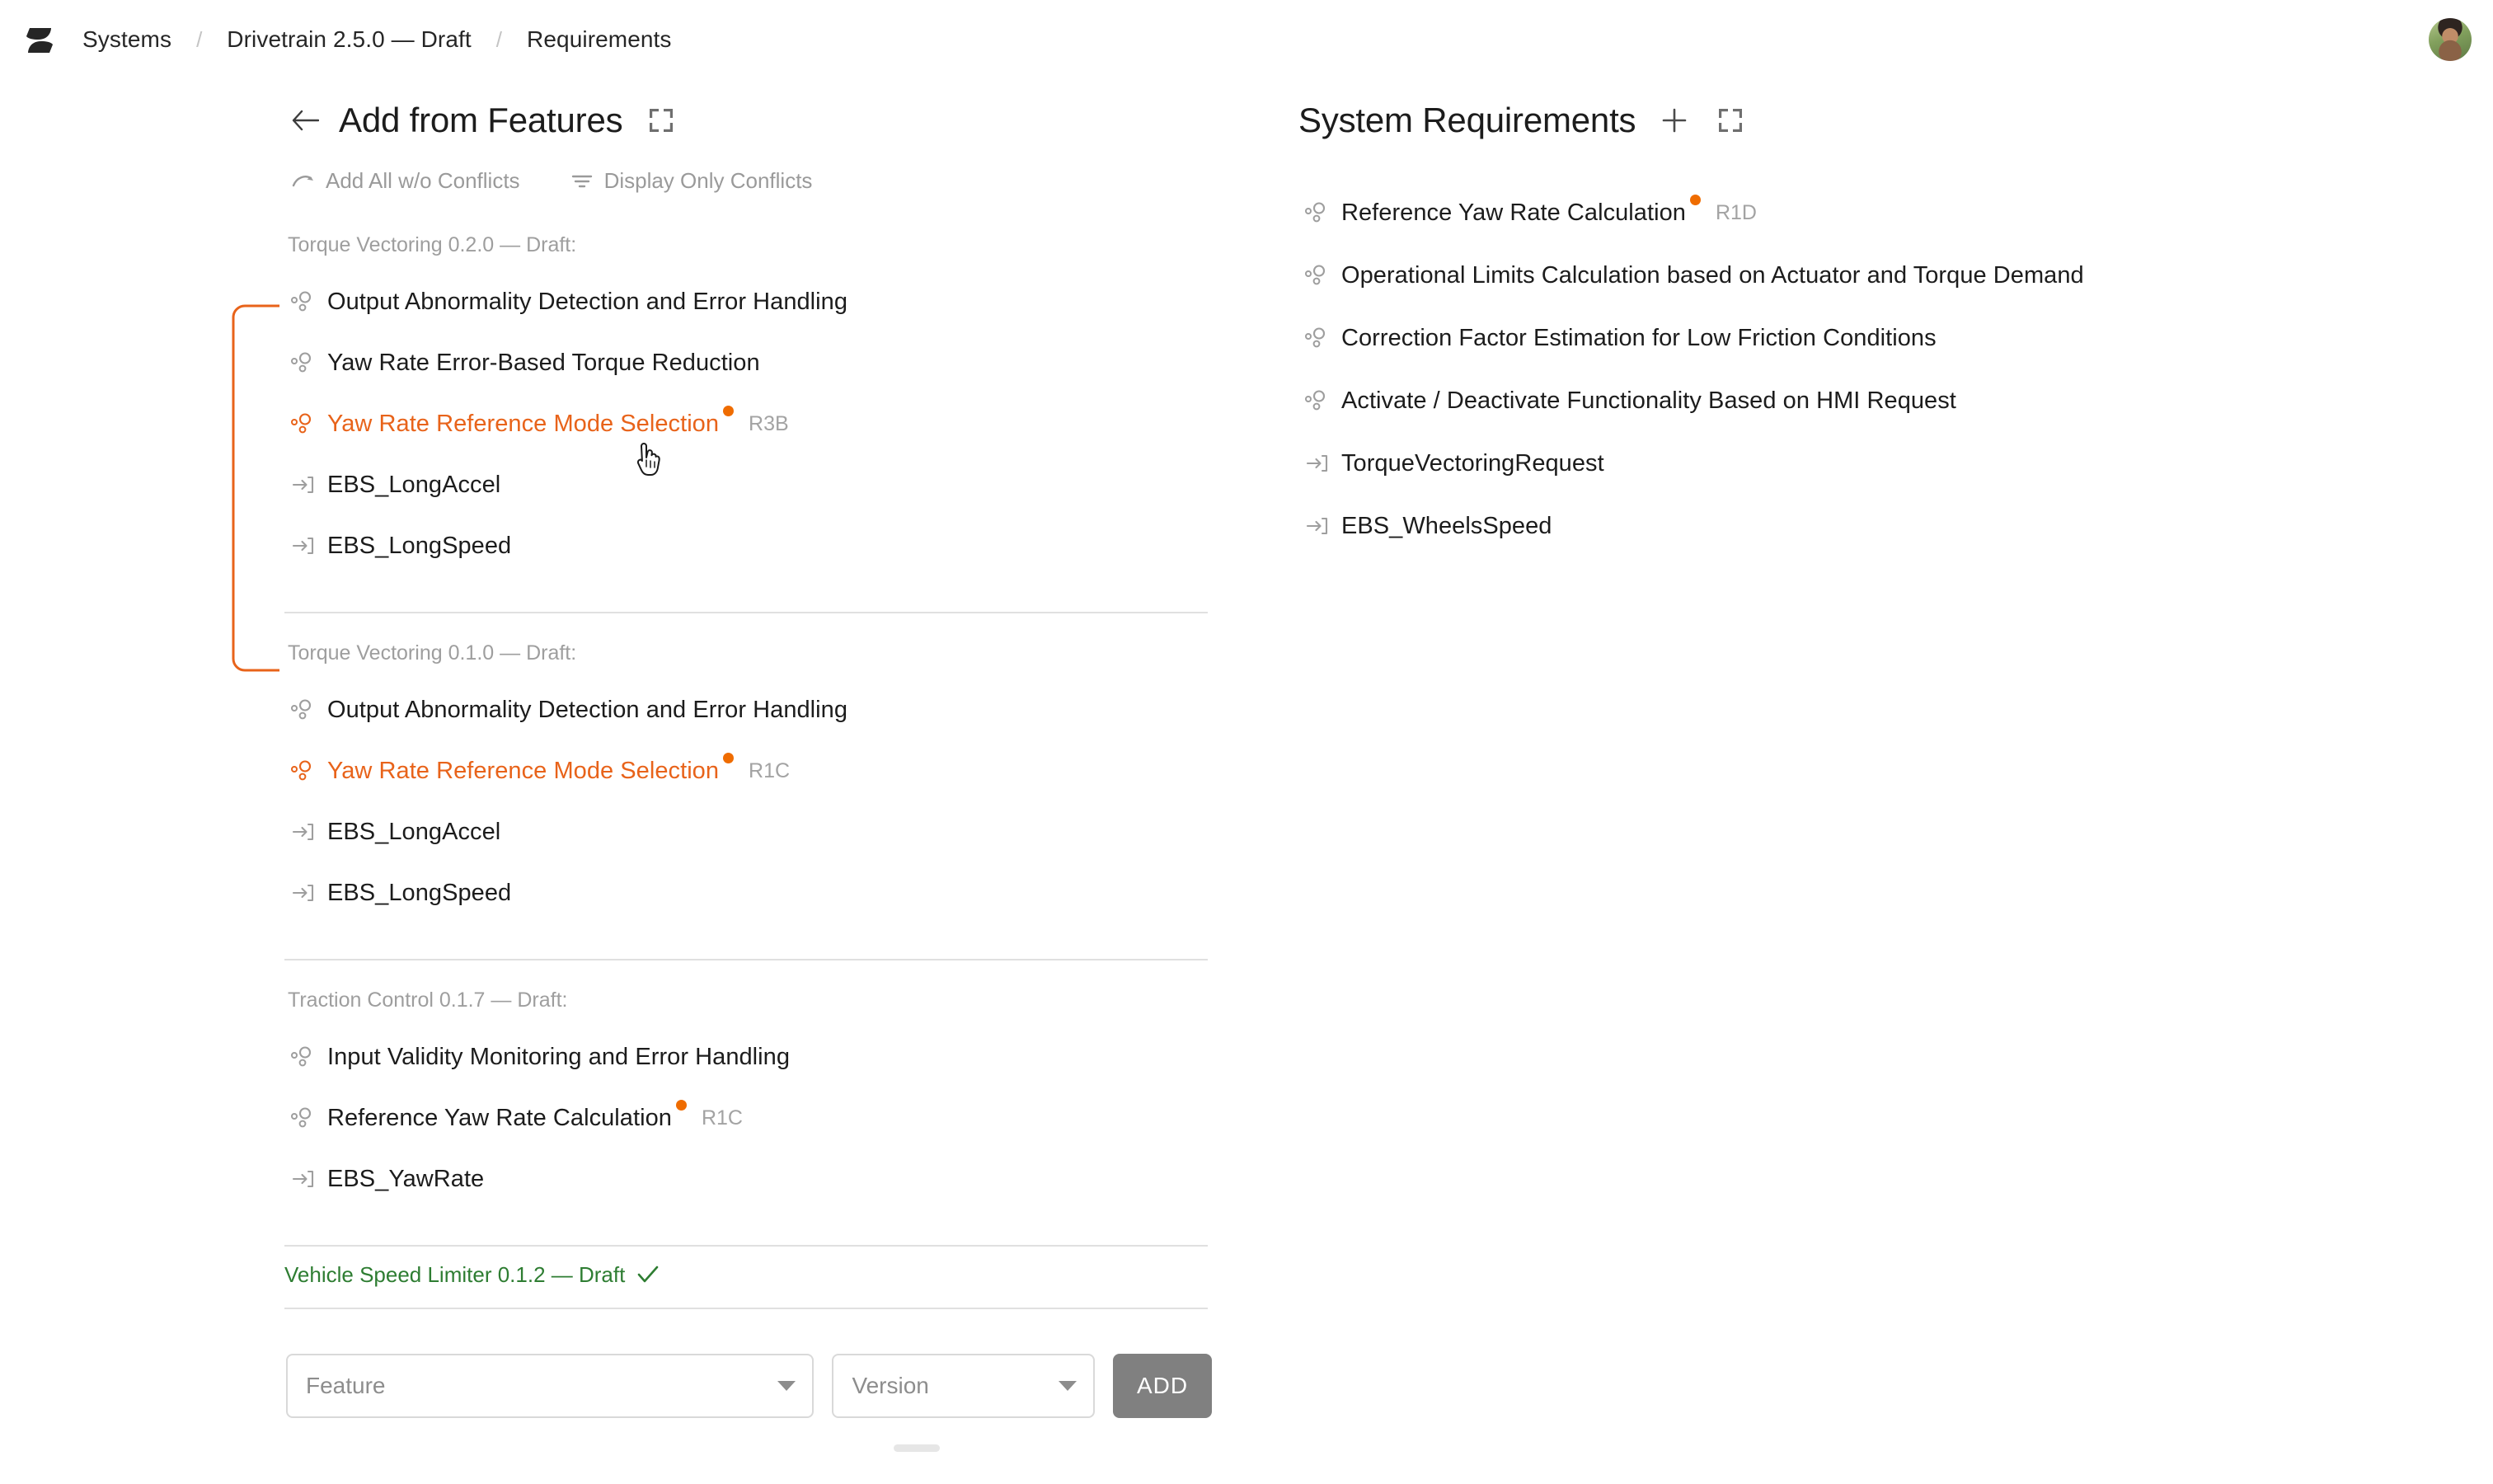 The height and width of the screenshot is (1484, 2493). I want to click on add-requirement-button, so click(1674, 120).